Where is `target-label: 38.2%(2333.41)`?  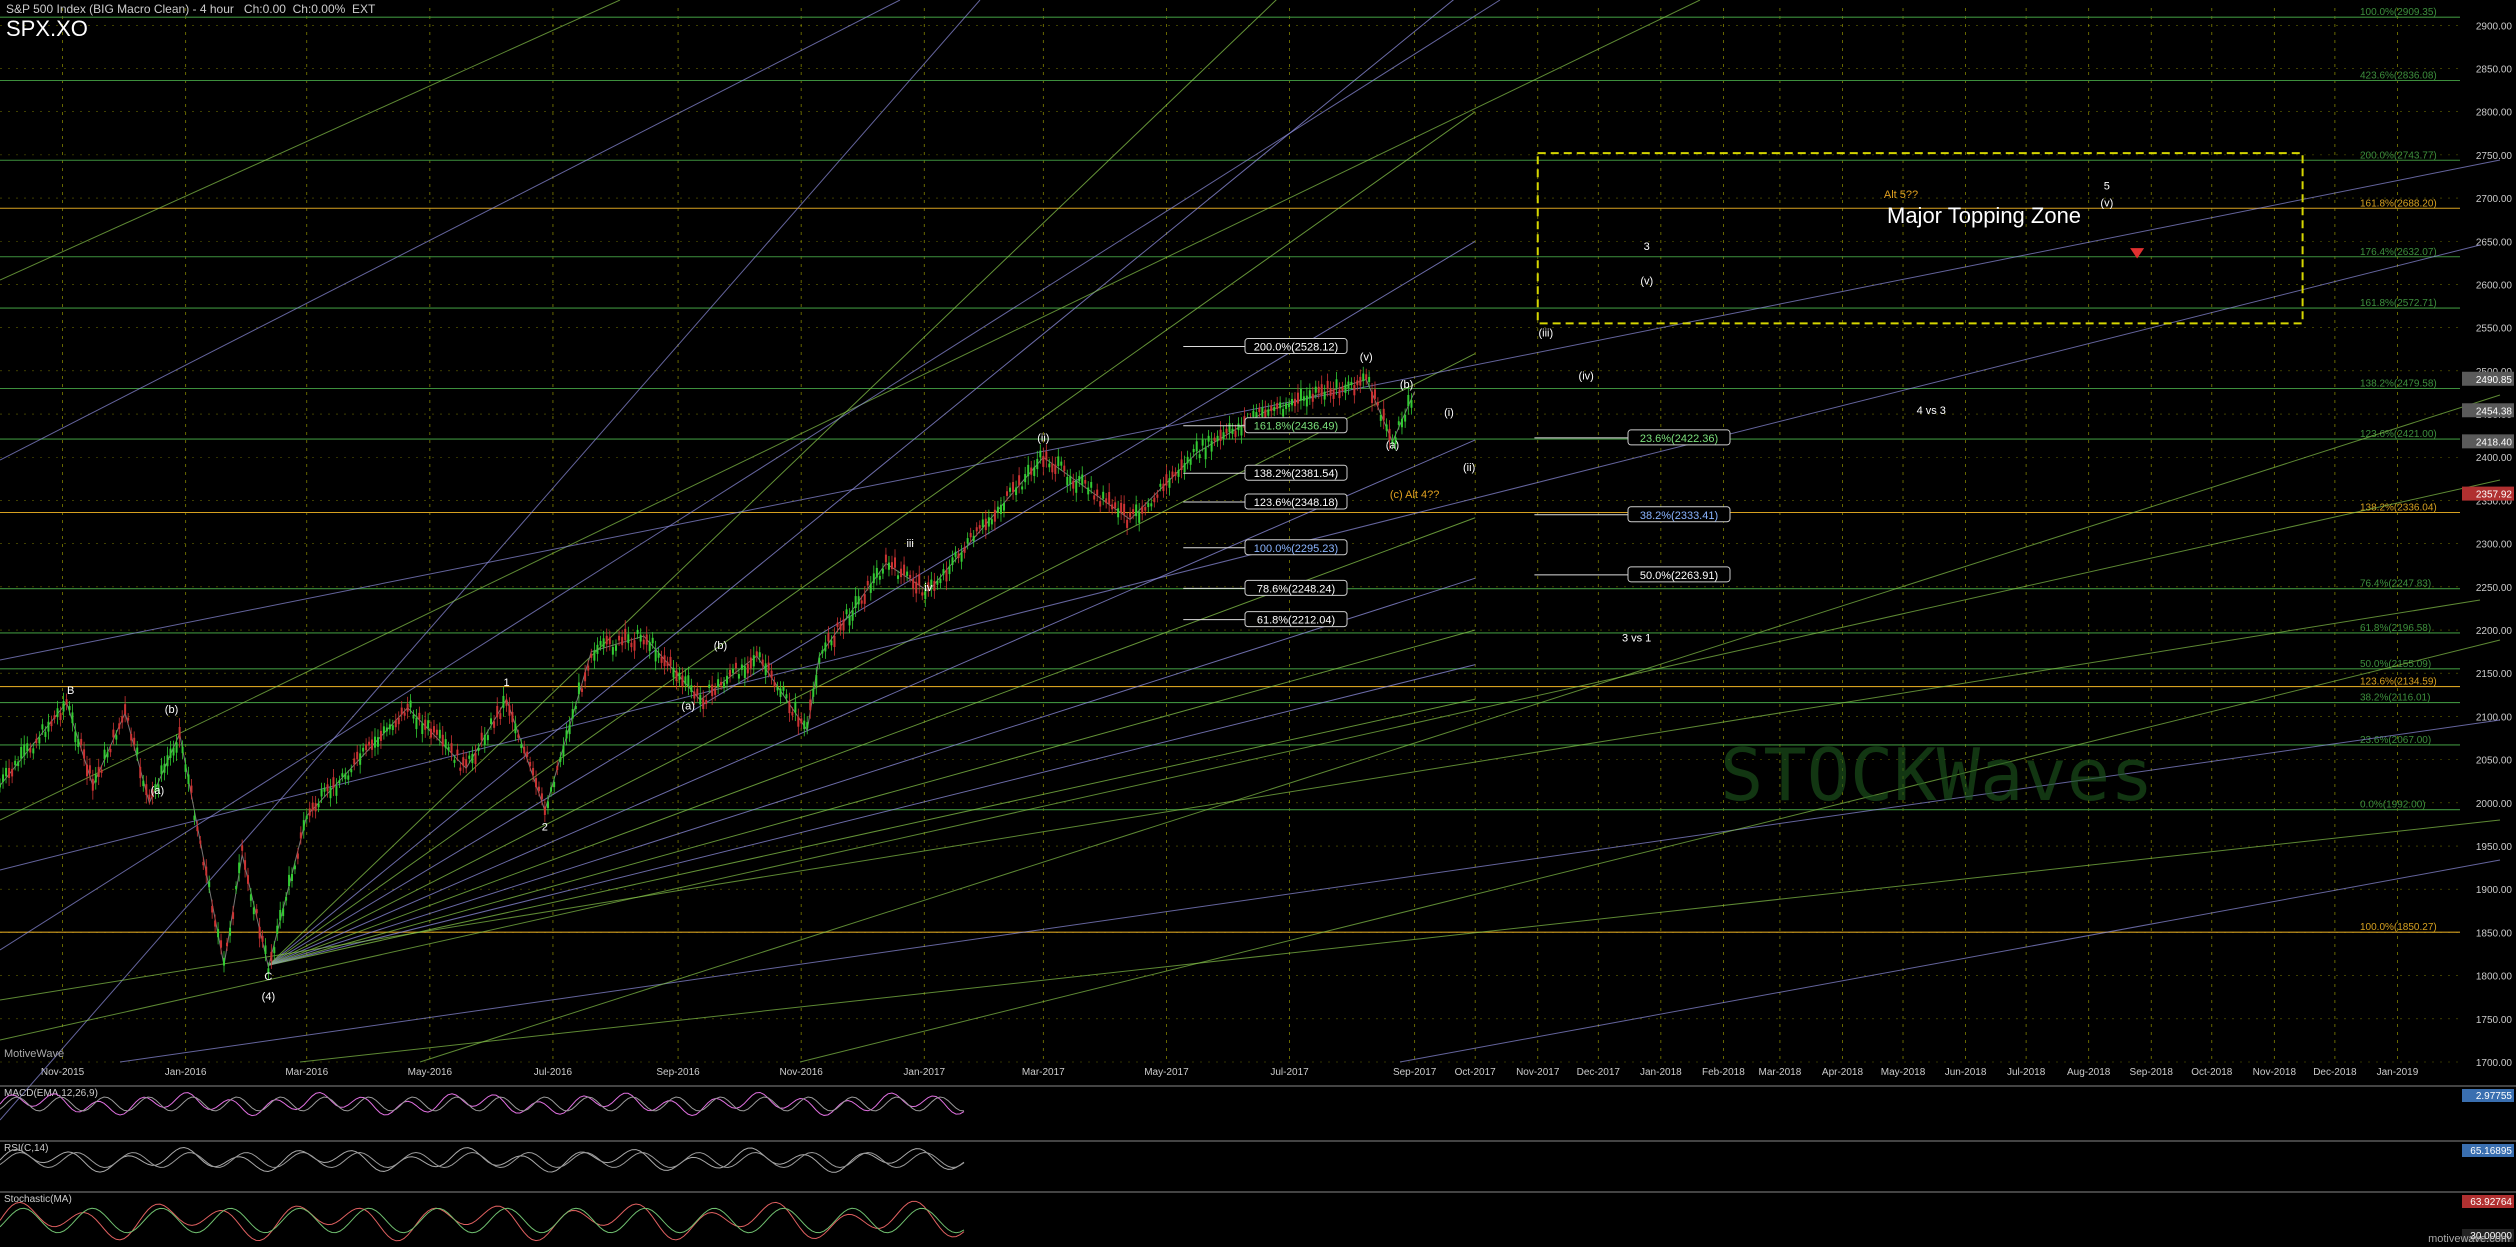 target-label: 38.2%(2333.41) is located at coordinates (1679, 516).